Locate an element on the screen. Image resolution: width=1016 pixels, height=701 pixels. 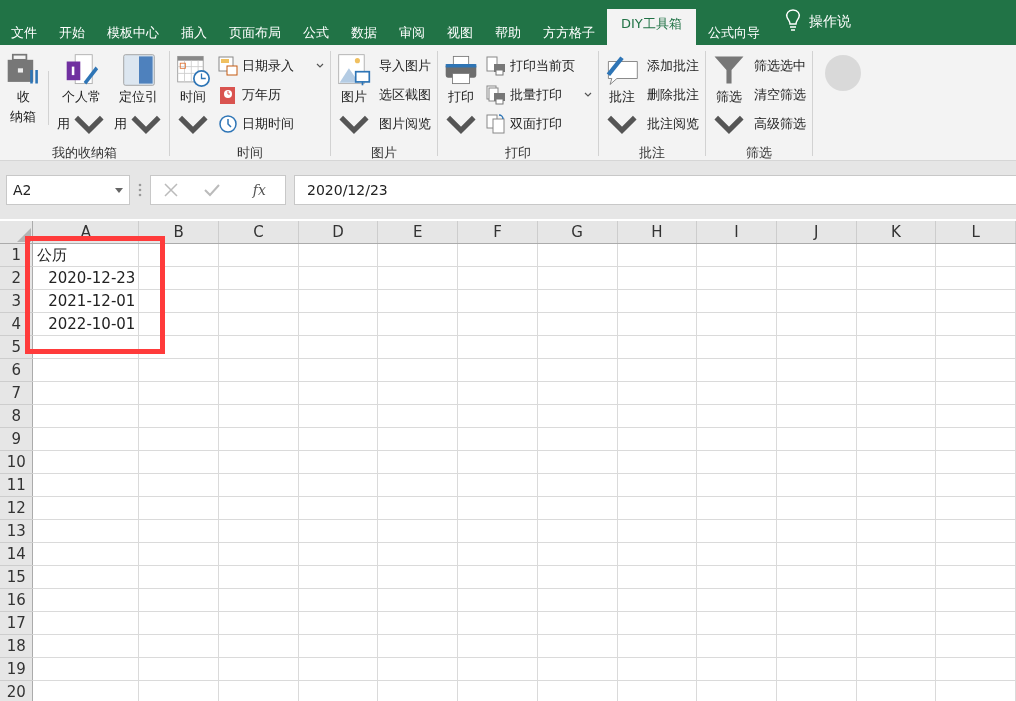
group-label: 打印 is located at coordinates (518, 152).